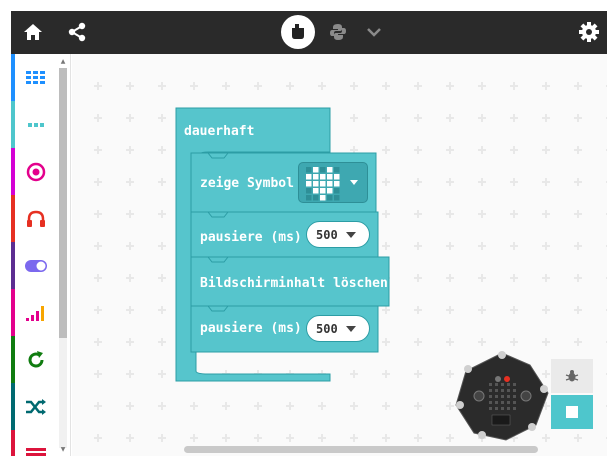 The height and width of the screenshot is (456, 607). I want to click on loop-icon, so click(36, 358).